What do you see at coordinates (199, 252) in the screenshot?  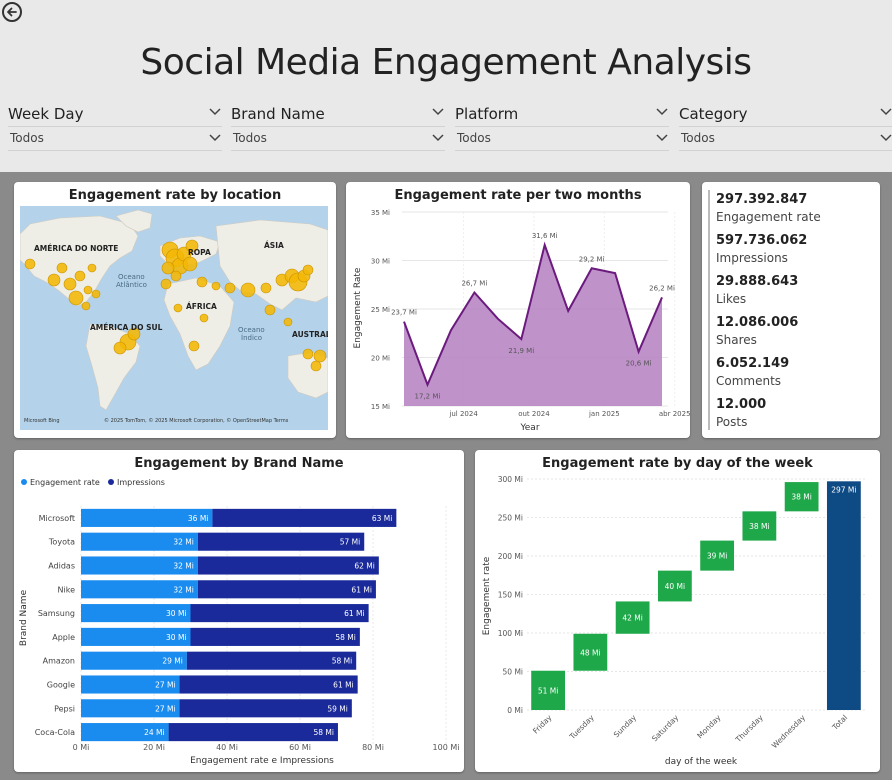 I see `map-label: ROPA` at bounding box center [199, 252].